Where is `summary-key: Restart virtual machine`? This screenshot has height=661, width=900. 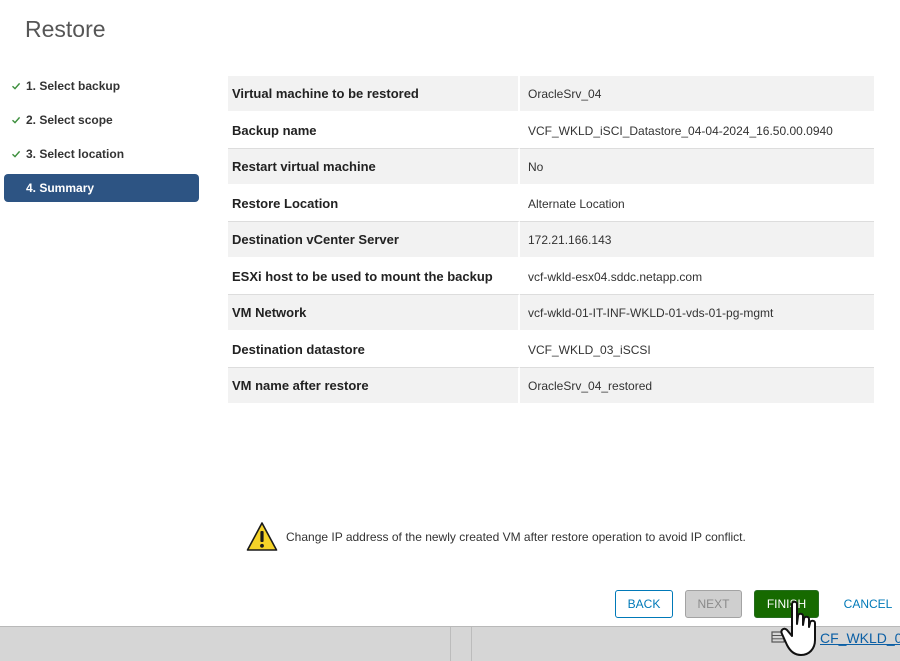 summary-key: Restart virtual machine is located at coordinates (374, 167).